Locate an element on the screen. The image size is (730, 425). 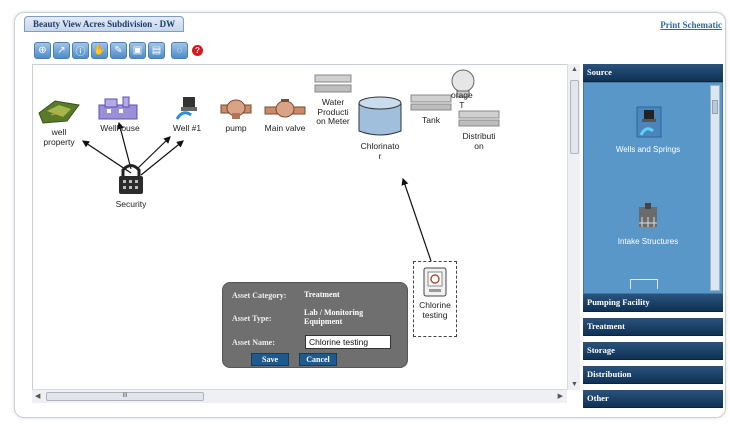
asset-type-label: Asset Type: is located at coordinates (252, 318).